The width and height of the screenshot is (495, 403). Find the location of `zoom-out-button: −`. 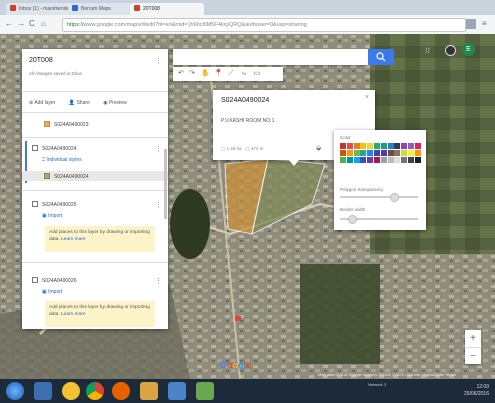

zoom-out-button: − is located at coordinates (473, 356).